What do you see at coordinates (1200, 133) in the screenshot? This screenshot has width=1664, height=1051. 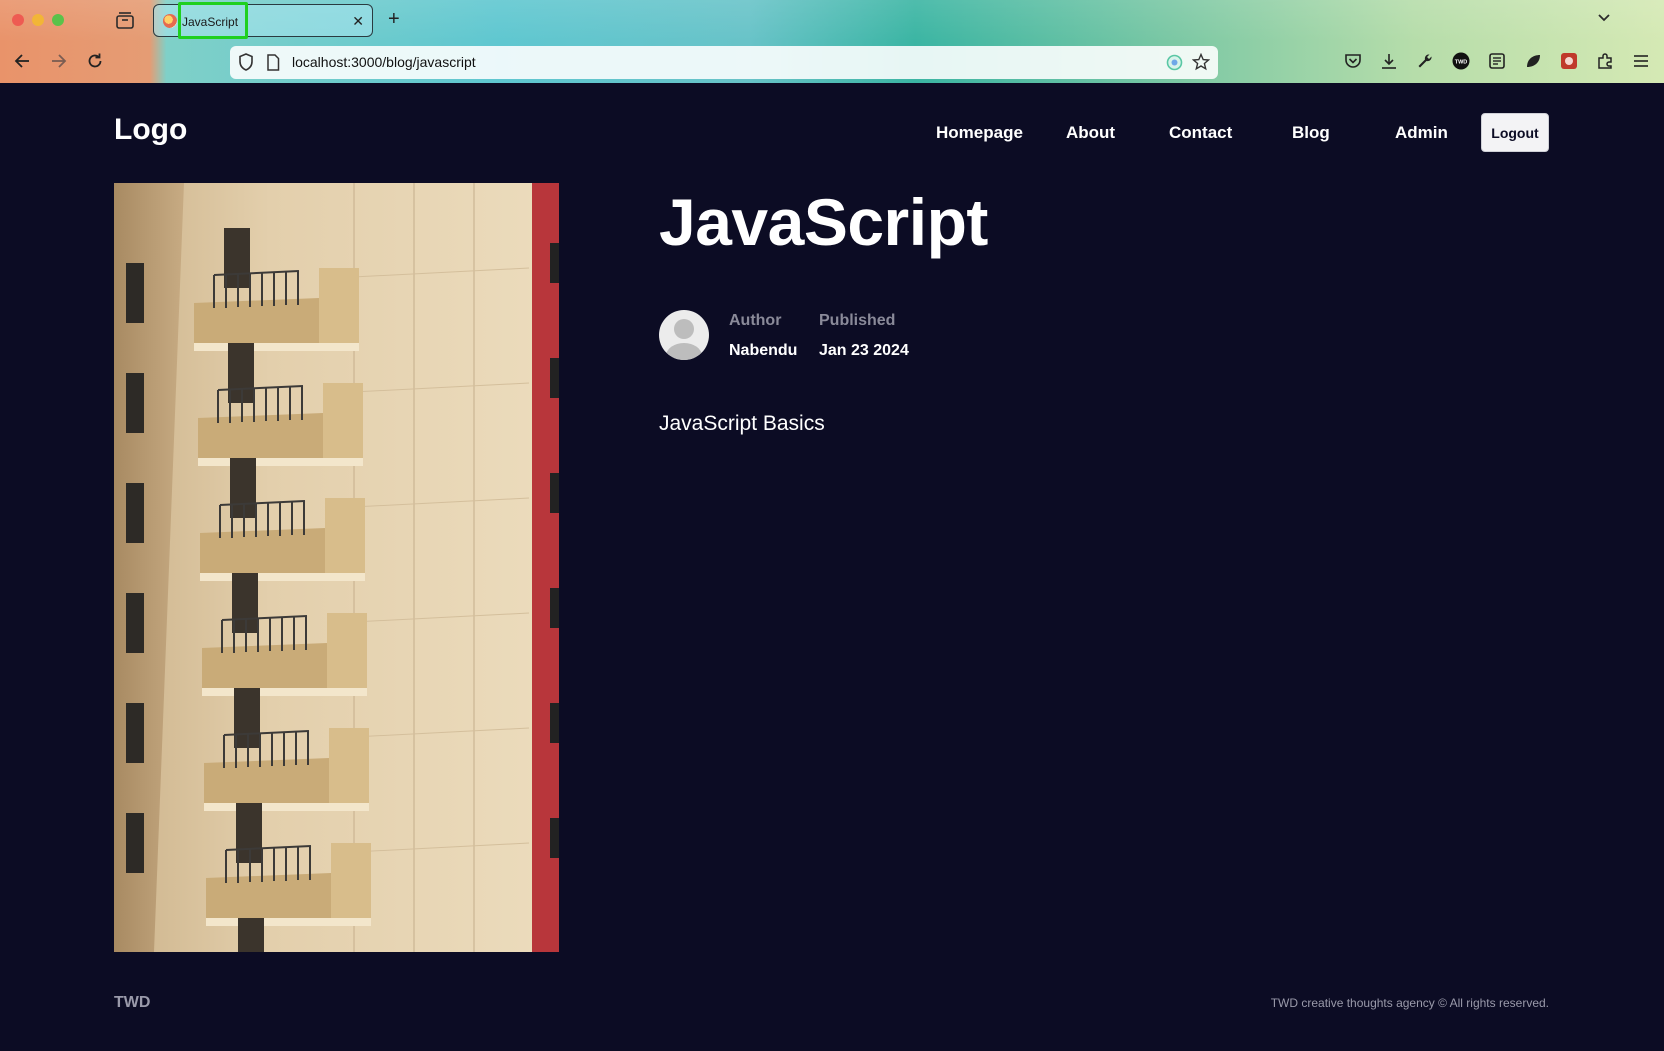 I see `nav-contact: Contact` at bounding box center [1200, 133].